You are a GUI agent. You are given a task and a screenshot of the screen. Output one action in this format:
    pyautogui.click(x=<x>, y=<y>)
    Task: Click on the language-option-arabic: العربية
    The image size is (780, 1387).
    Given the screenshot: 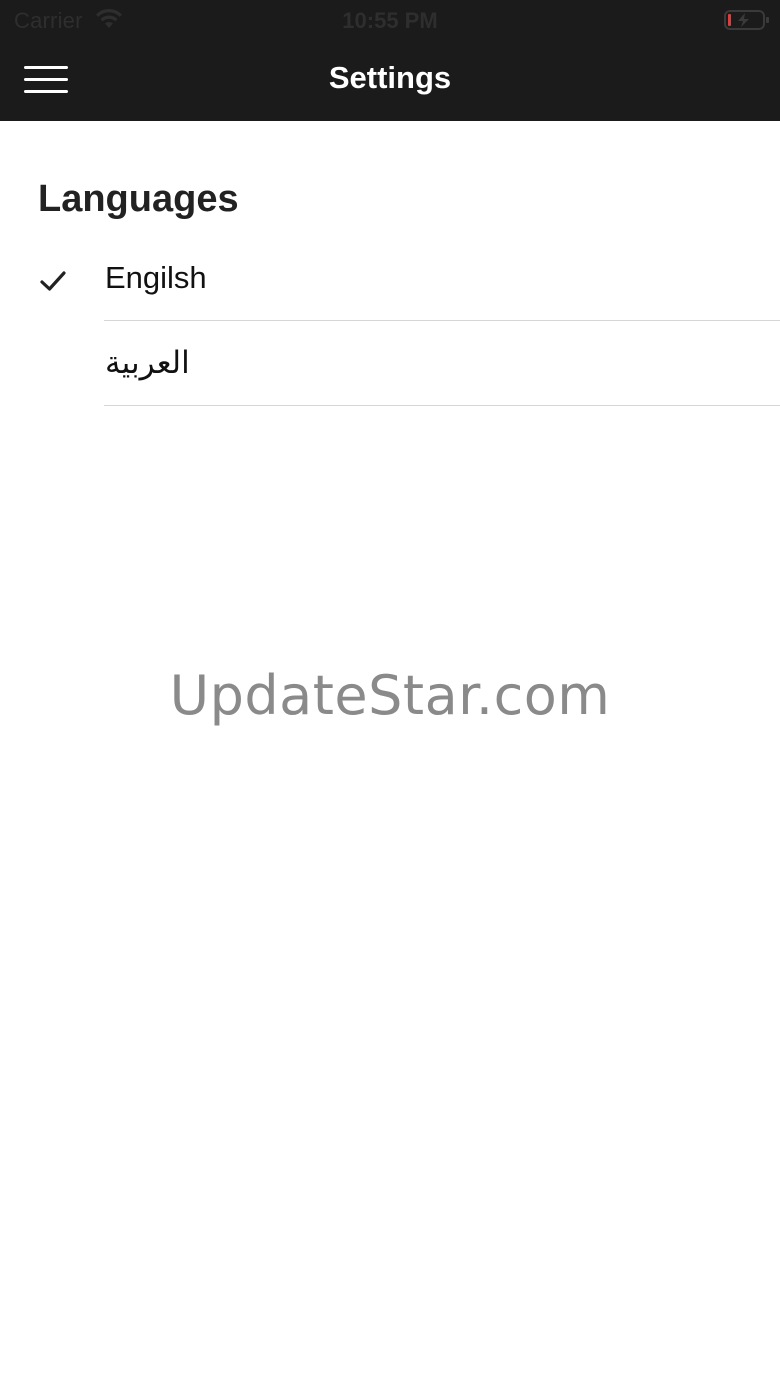 What is the action you would take?
    pyautogui.click(x=390, y=363)
    